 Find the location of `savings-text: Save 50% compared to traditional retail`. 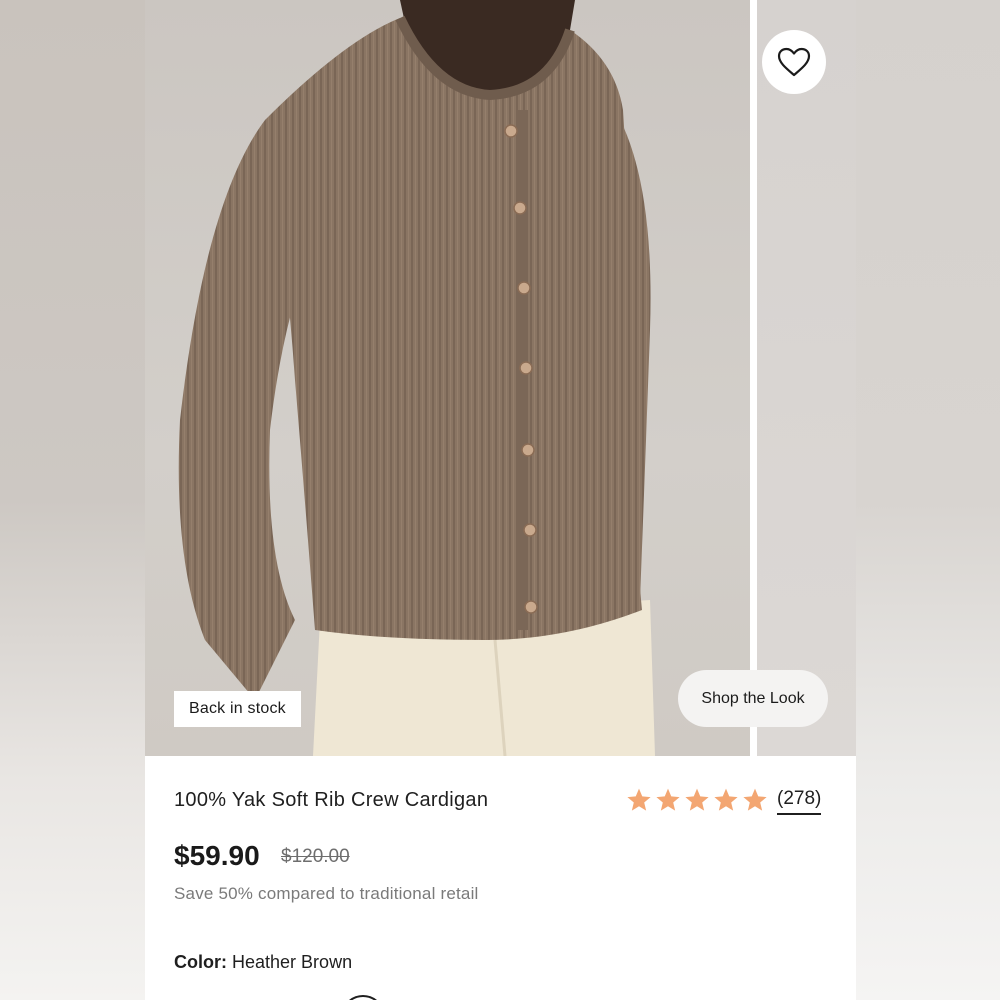

savings-text: Save 50% compared to traditional retail is located at coordinates (326, 893).